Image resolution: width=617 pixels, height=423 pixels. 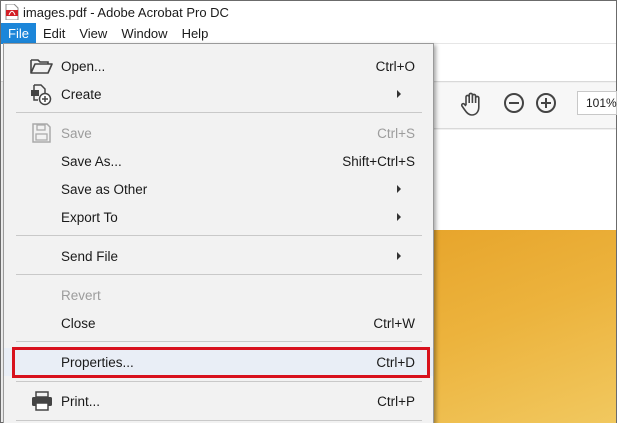 What do you see at coordinates (597, 103) in the screenshot?
I see `zoom-level-field: 101%` at bounding box center [597, 103].